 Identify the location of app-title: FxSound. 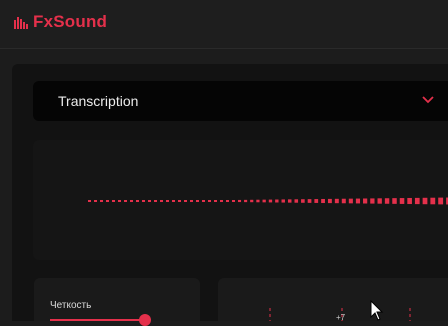
(70, 21).